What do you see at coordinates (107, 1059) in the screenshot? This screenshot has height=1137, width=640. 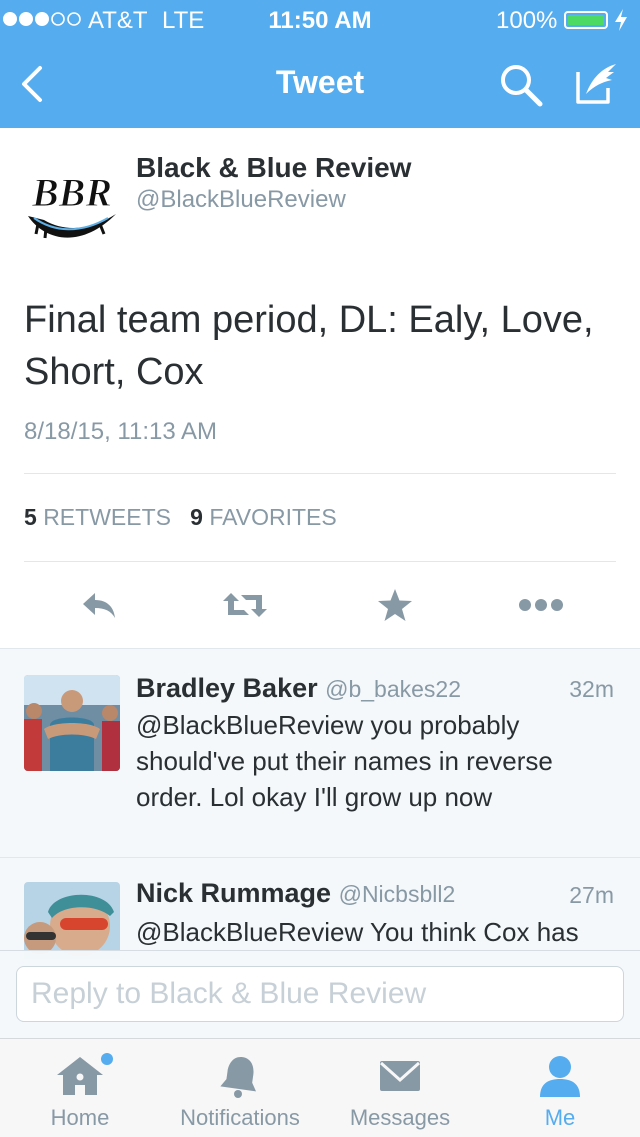 I see `notification-badge` at bounding box center [107, 1059].